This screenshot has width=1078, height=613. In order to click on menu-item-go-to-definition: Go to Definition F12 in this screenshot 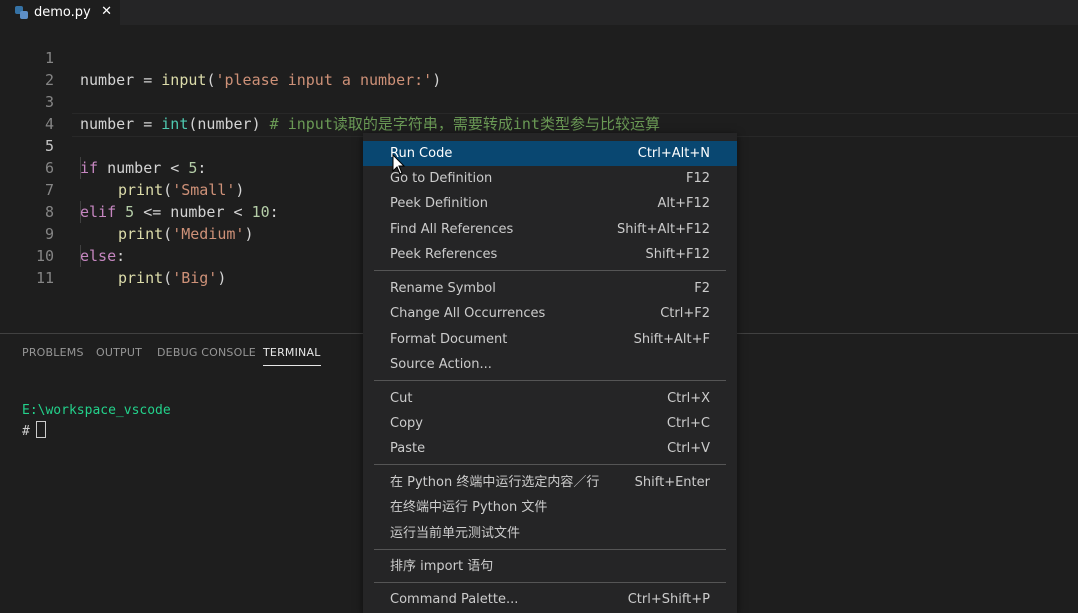, I will do `click(550, 178)`.